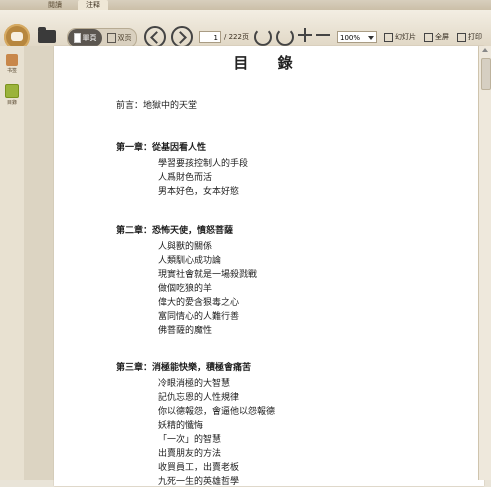  I want to click on next-page-icon, so click(182, 37).